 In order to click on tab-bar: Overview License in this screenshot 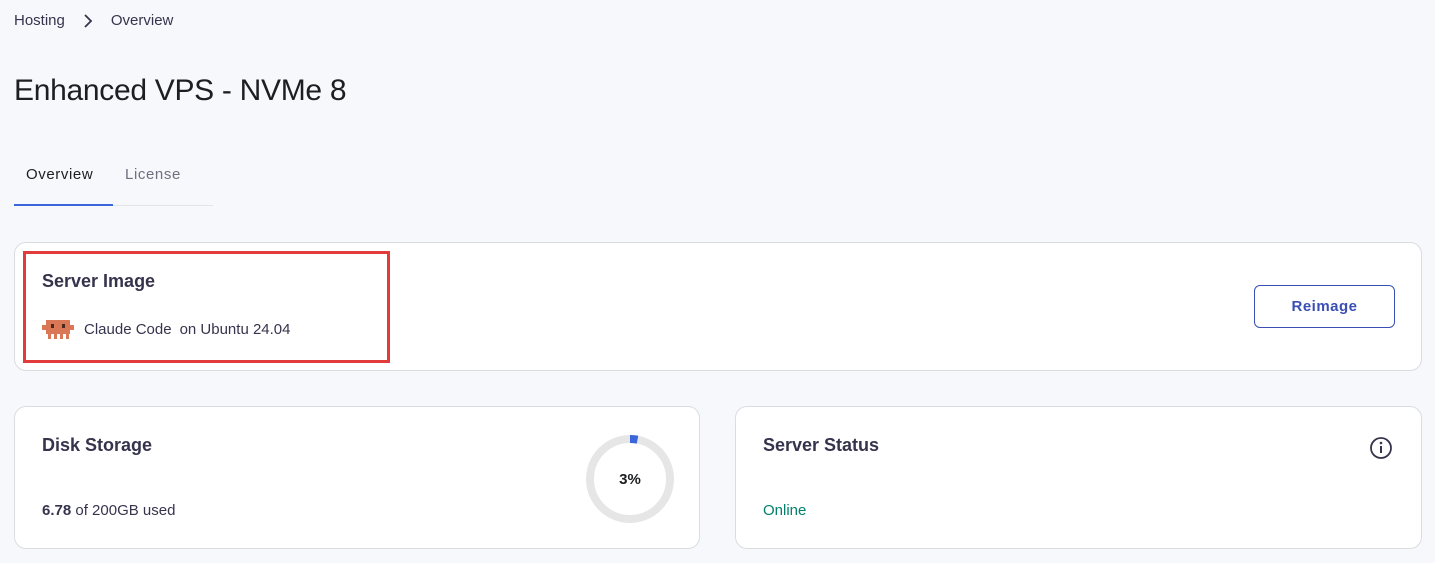, I will do `click(113, 180)`.